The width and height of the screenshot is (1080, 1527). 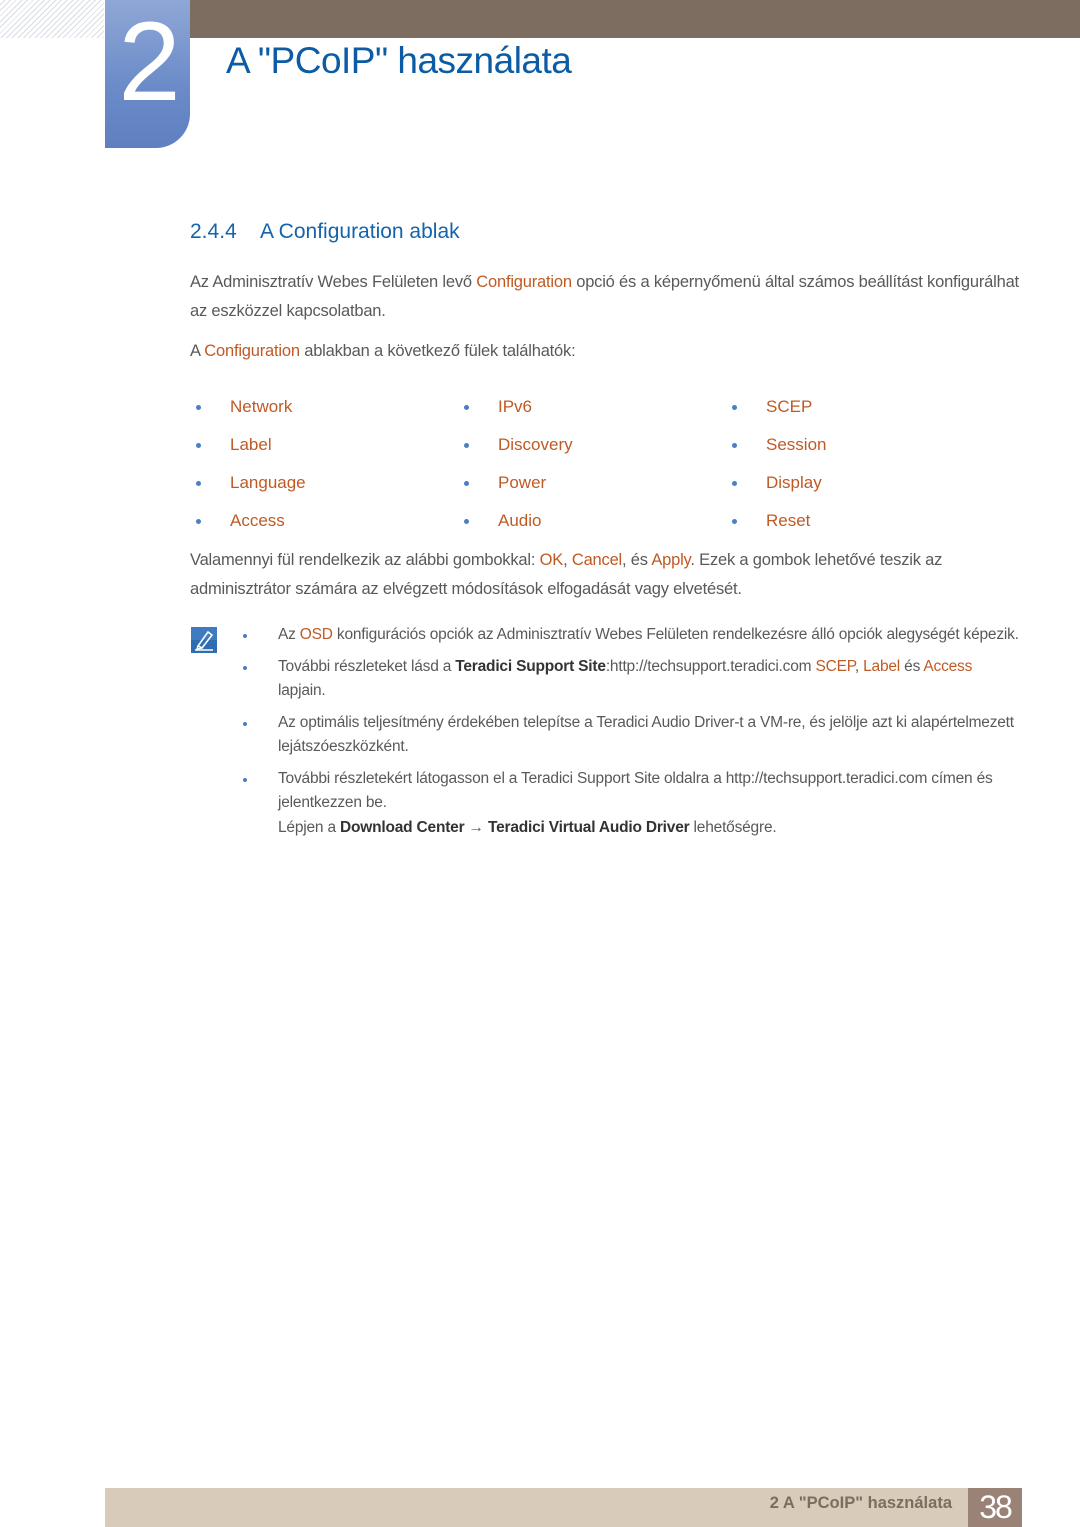 I want to click on text: Az, so click(x=289, y=634).